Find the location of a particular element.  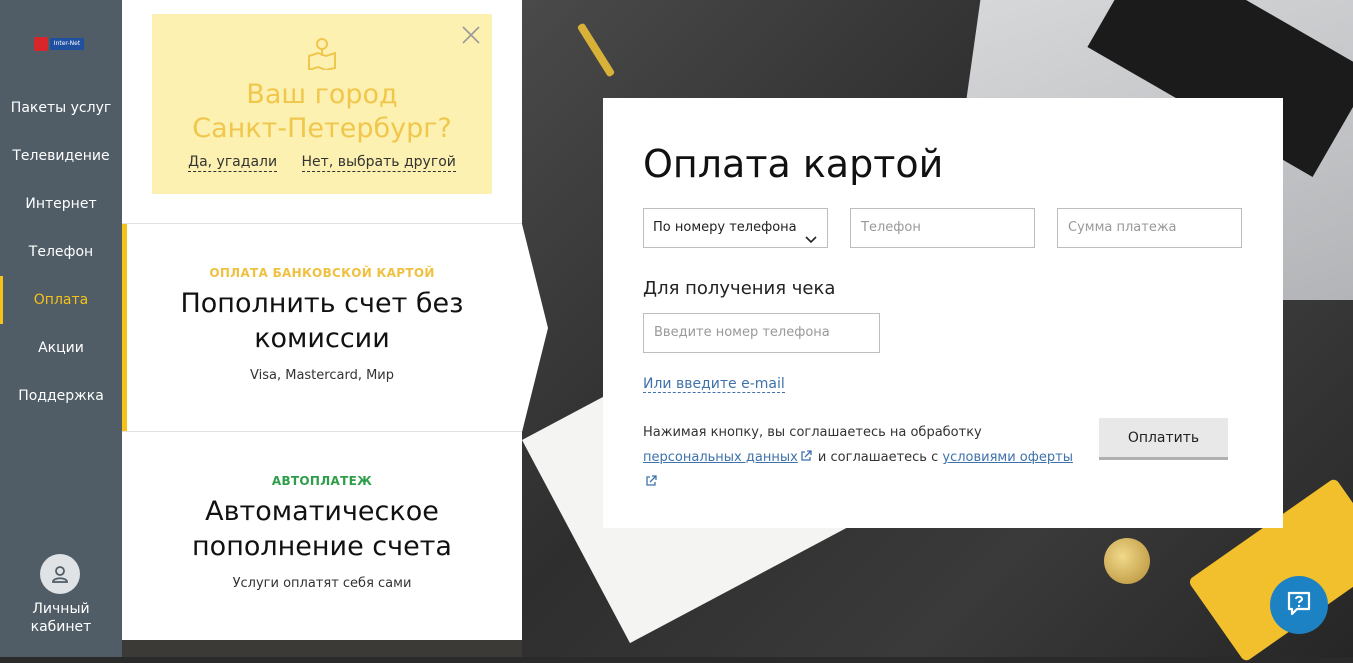

section-title: Автоматическое пополнение счета is located at coordinates (322, 529).